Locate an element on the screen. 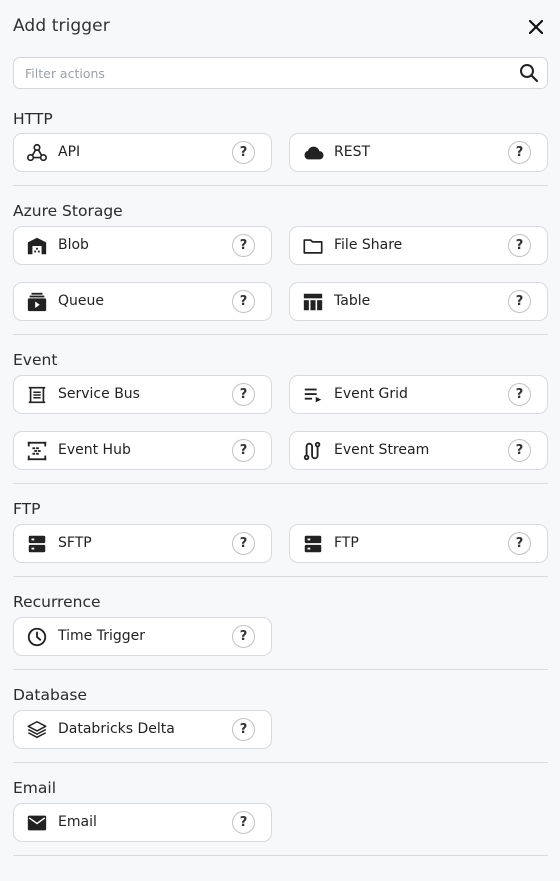  trigger-ftp: FTP ? is located at coordinates (418, 543).